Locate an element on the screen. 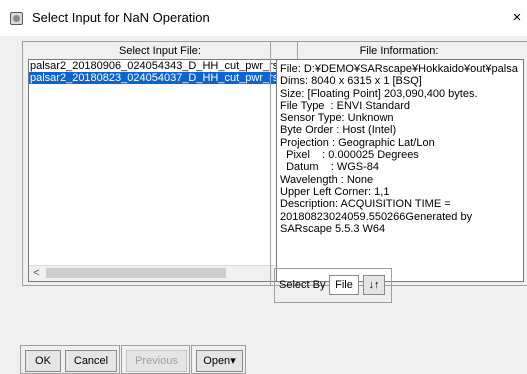 This screenshot has height=374, width=527. app-icon is located at coordinates (16, 18).